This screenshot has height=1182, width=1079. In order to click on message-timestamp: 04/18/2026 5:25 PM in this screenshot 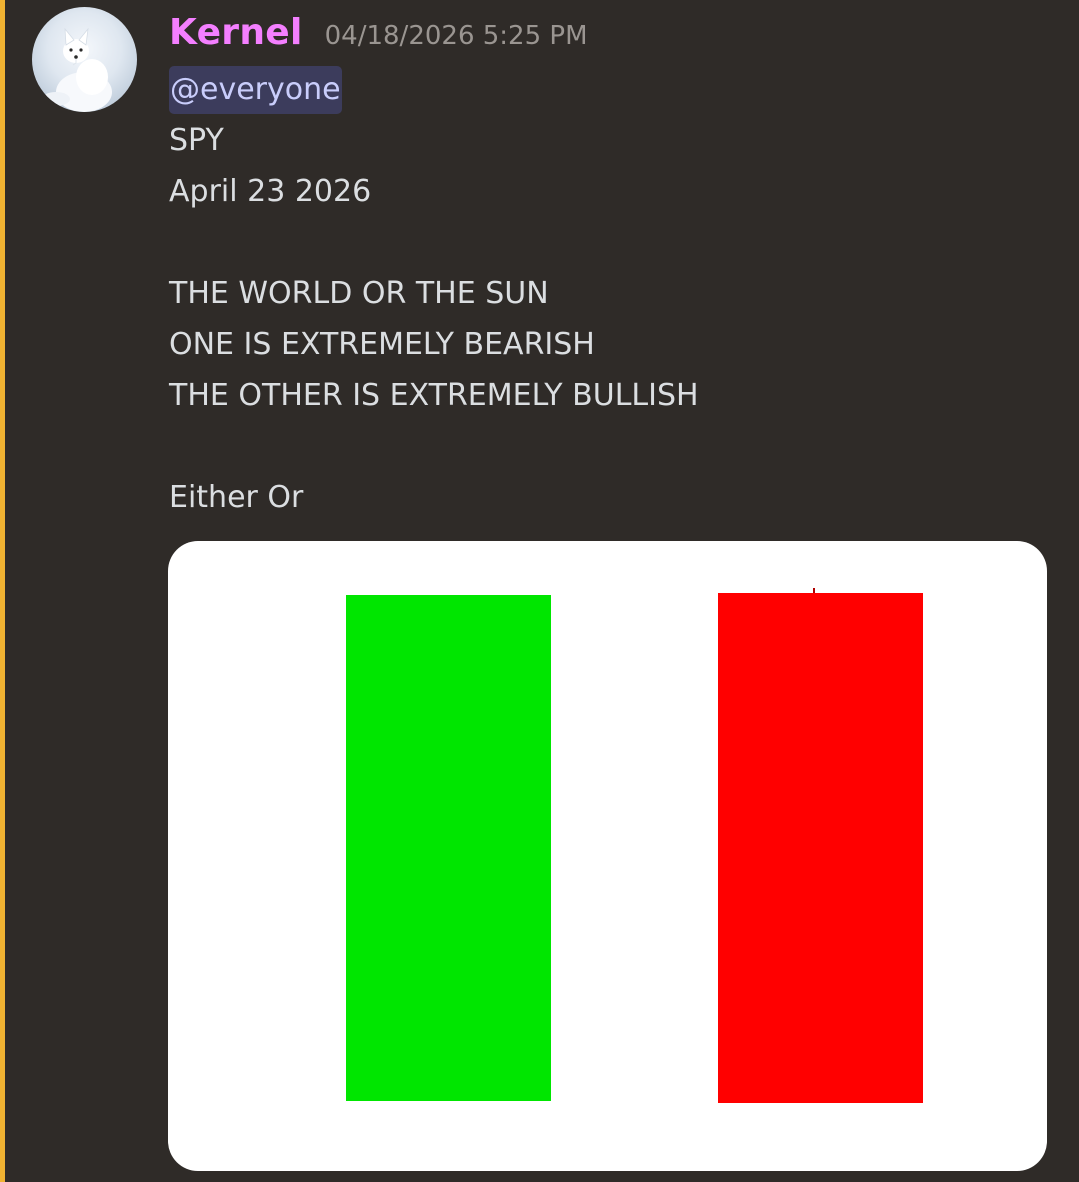, I will do `click(456, 36)`.